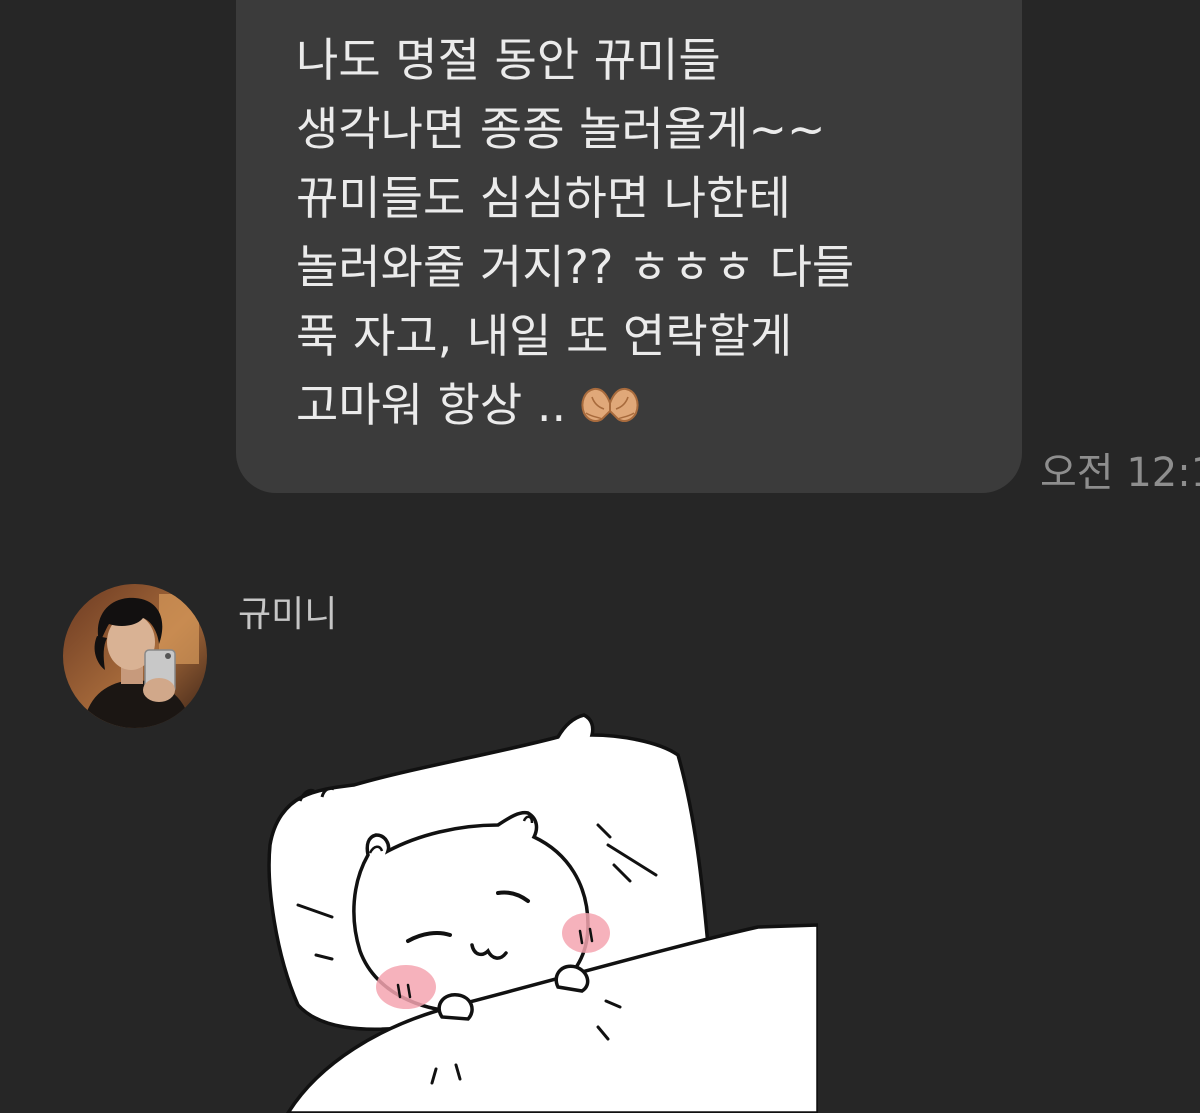 This screenshot has width=1200, height=1113. Describe the element at coordinates (1120, 473) in the screenshot. I see `message-timestamp: 오전 12:1` at that location.